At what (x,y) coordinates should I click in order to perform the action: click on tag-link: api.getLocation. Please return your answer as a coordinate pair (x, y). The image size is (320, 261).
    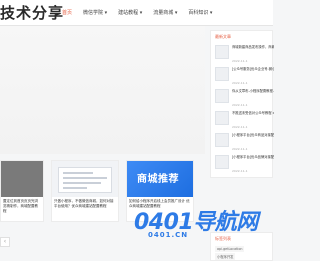
    Looking at the image, I should click on (230, 249).